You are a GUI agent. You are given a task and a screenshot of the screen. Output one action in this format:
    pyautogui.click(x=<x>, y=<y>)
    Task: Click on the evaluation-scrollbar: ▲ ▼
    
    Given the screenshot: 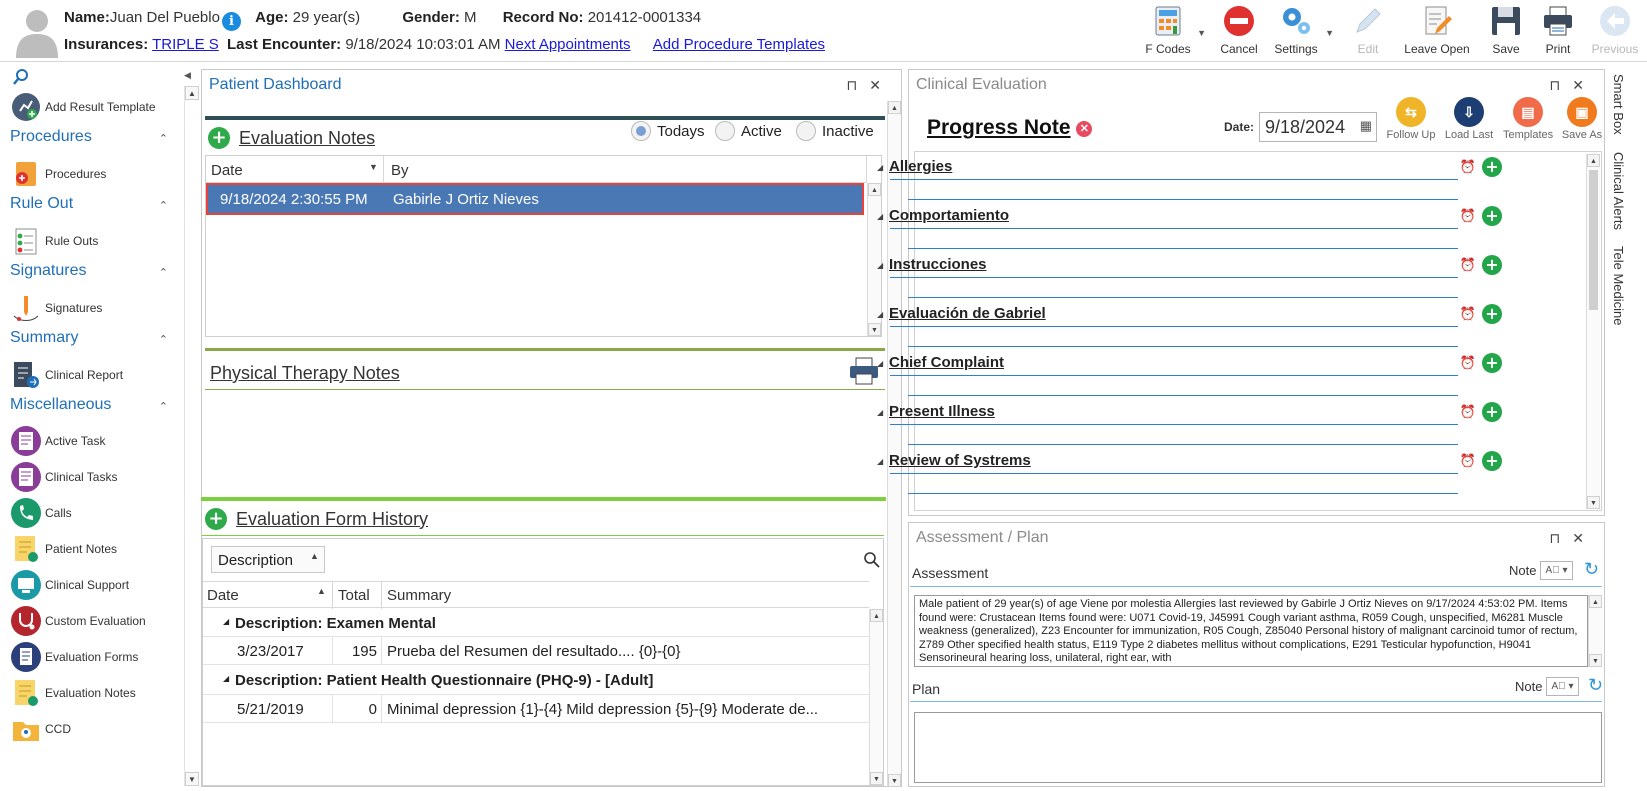 What is the action you would take?
    pyautogui.click(x=1593, y=331)
    